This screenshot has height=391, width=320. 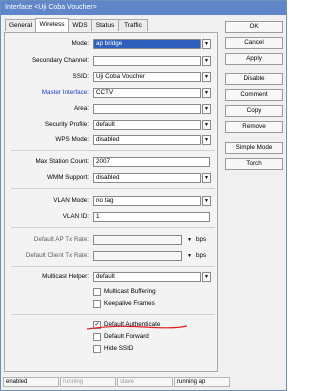 I want to click on tab-wds: WDS, so click(x=80, y=25).